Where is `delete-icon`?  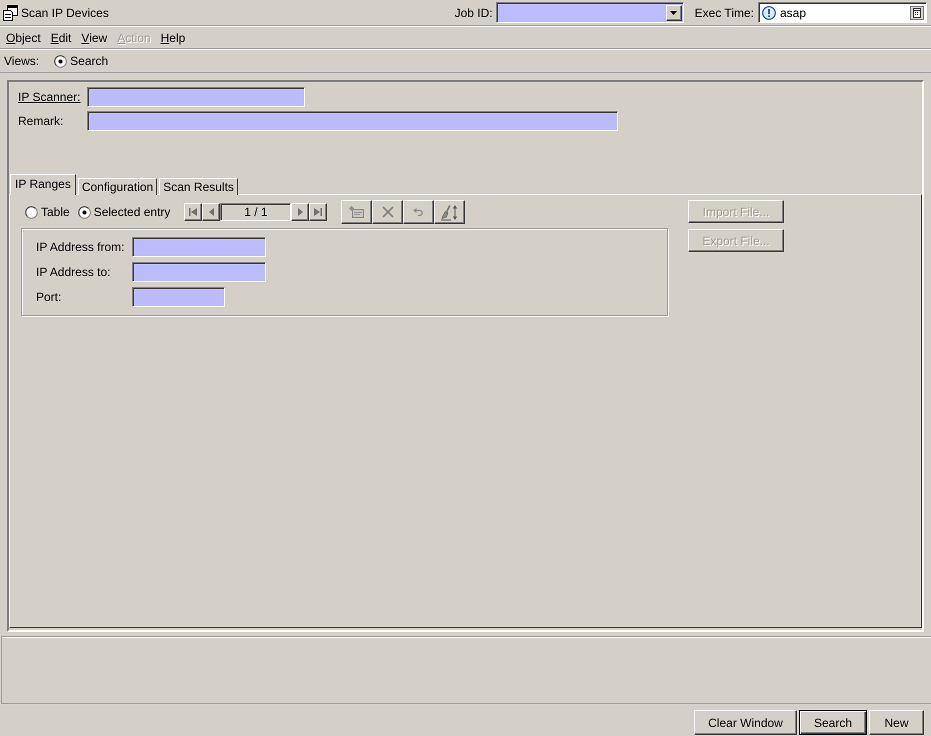 delete-icon is located at coordinates (388, 212).